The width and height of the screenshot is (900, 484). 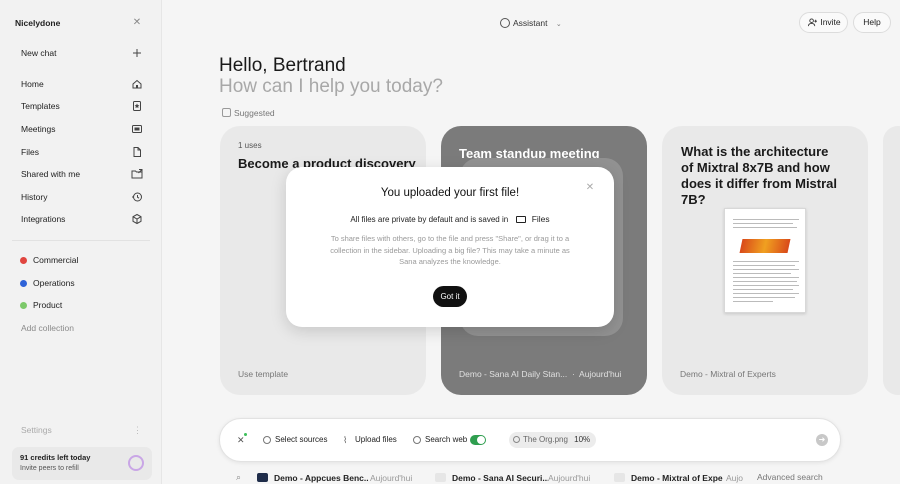 What do you see at coordinates (345, 440) in the screenshot?
I see `paperclip-icon: ⌇` at bounding box center [345, 440].